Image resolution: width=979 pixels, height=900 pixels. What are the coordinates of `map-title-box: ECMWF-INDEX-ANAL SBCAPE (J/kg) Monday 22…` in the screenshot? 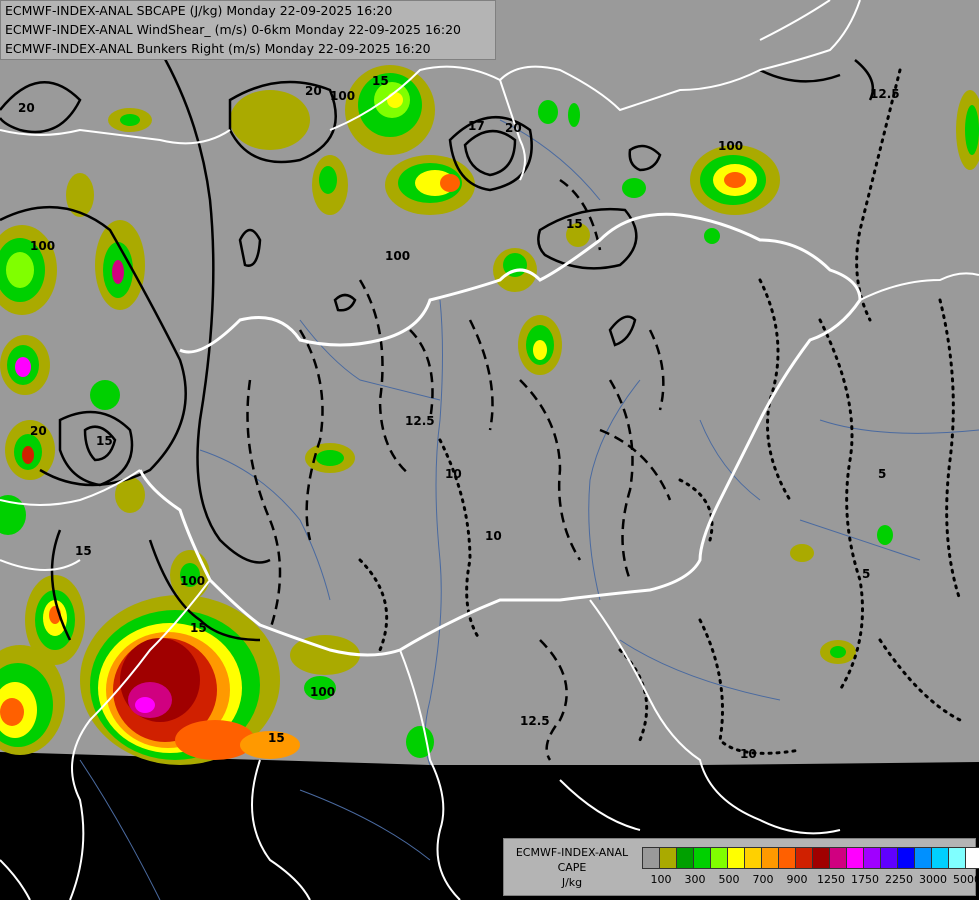 It's located at (248, 30).